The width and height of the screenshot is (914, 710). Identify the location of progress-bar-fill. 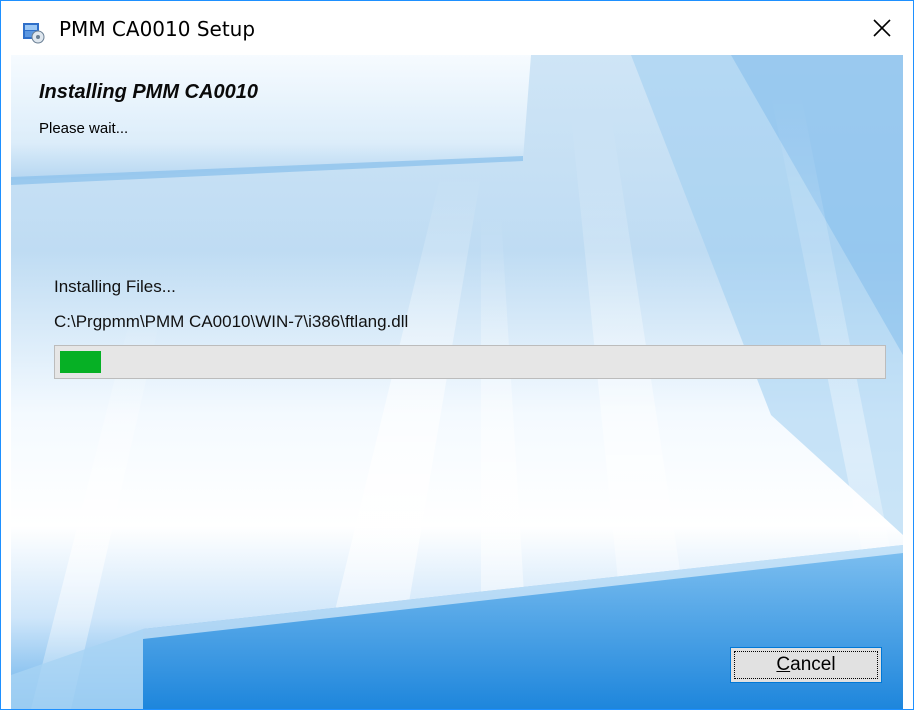
(80, 362).